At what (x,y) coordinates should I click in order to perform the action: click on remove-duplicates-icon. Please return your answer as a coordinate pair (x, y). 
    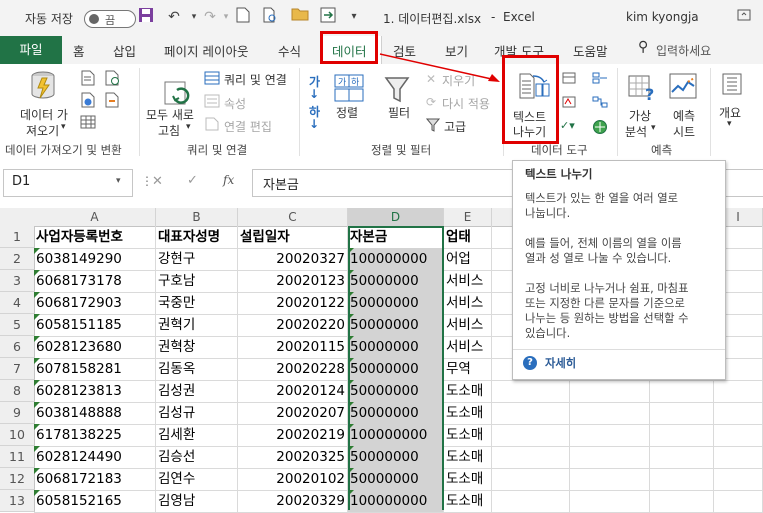
    Looking at the image, I should click on (569, 103).